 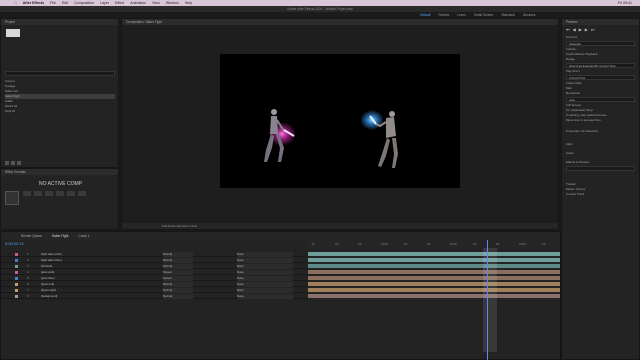 What do you see at coordinates (154, 284) in the screenshot?
I see `layer-row: 6 [figure left] Normal None` at bounding box center [154, 284].